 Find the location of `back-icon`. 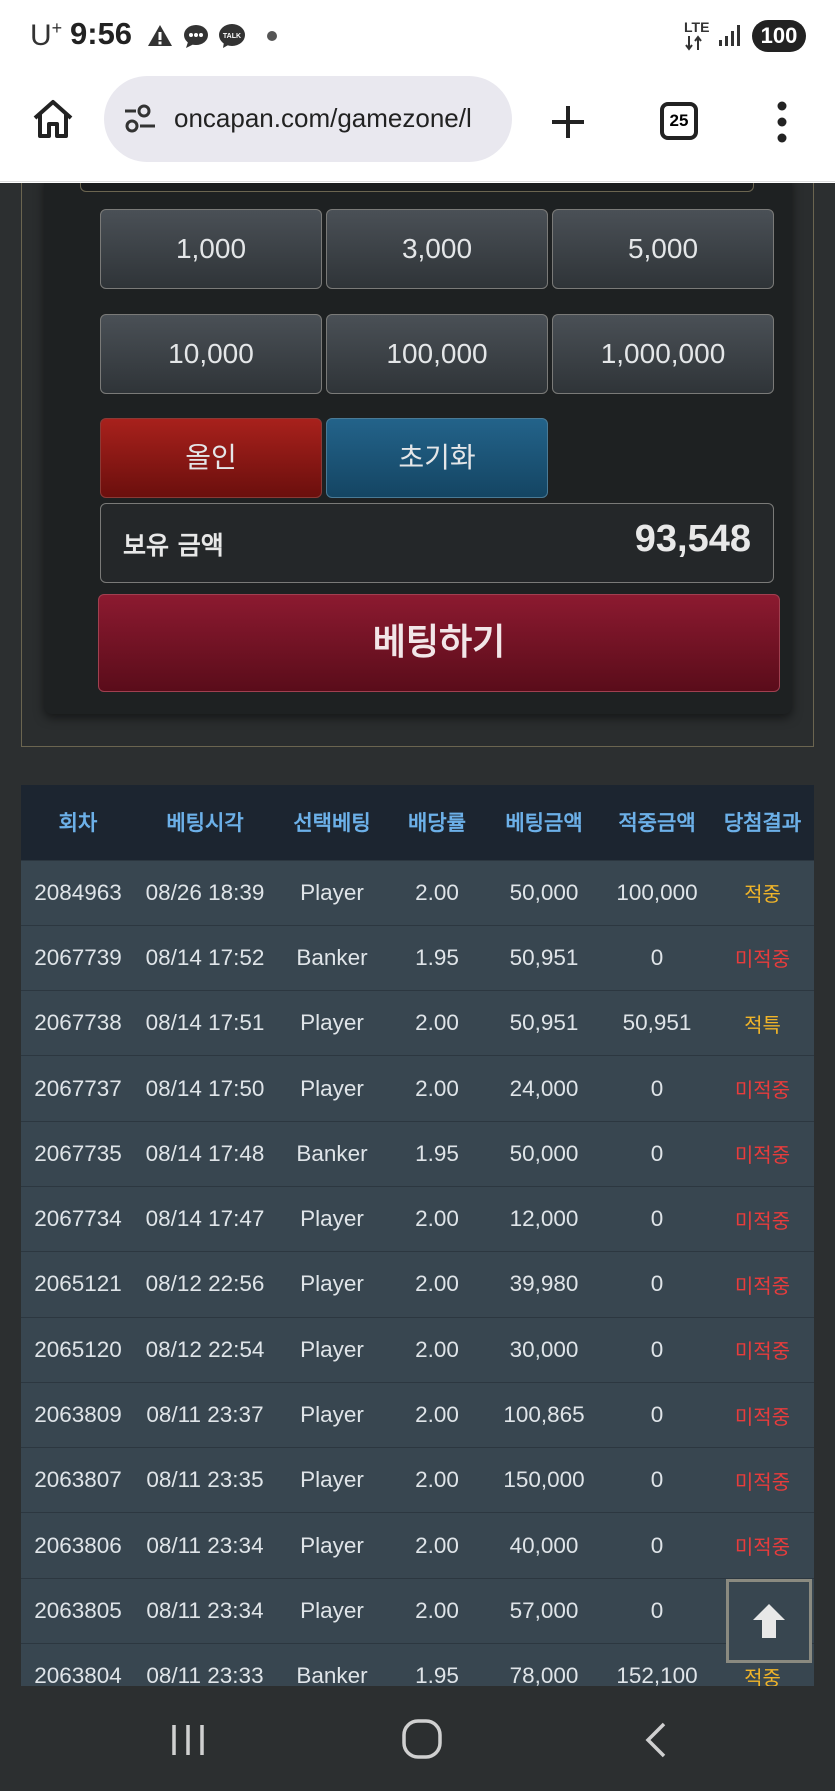

back-icon is located at coordinates (655, 1740).